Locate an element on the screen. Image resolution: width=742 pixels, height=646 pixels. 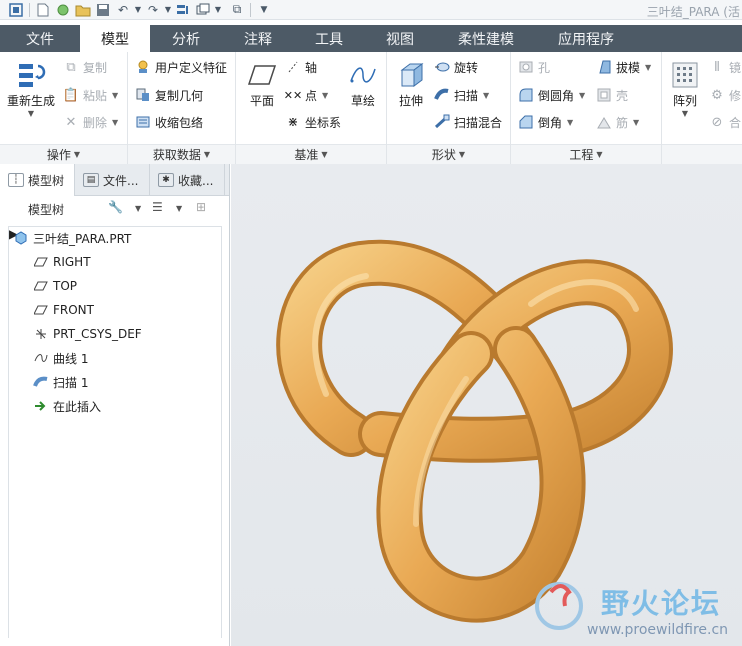
undo-icon: ↶ is located at coordinates (123, 10).